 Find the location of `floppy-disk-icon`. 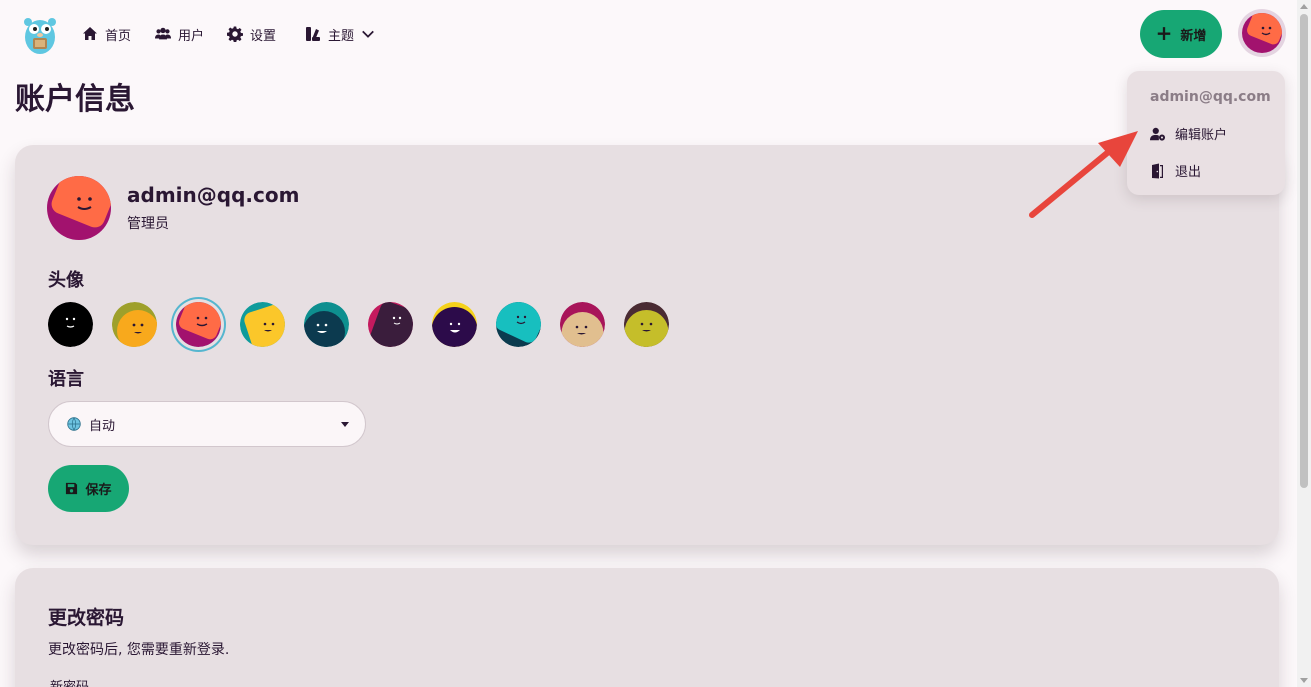

floppy-disk-icon is located at coordinates (72, 488).